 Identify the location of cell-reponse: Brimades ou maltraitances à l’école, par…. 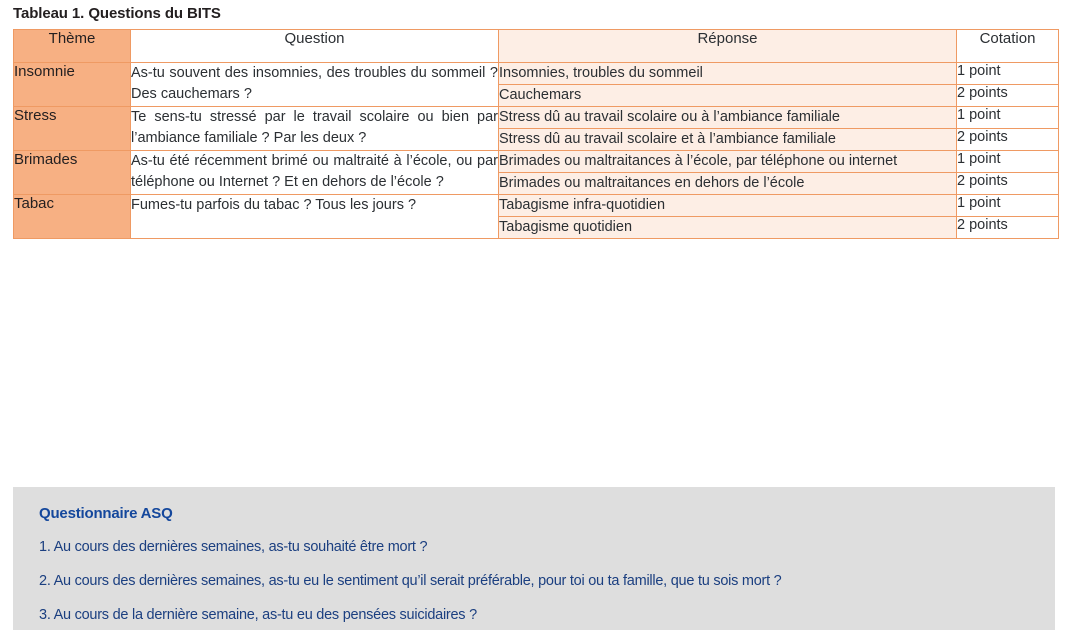
(727, 162).